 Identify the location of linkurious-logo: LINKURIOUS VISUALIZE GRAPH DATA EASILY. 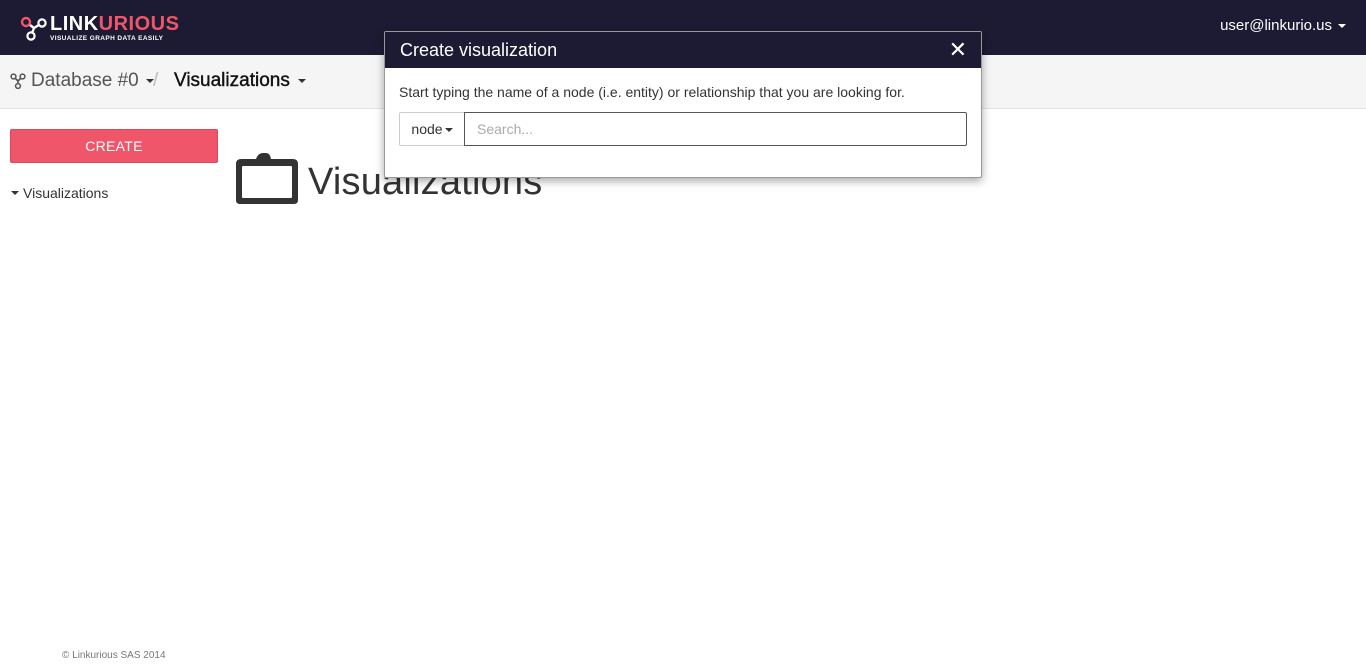
(99, 28).